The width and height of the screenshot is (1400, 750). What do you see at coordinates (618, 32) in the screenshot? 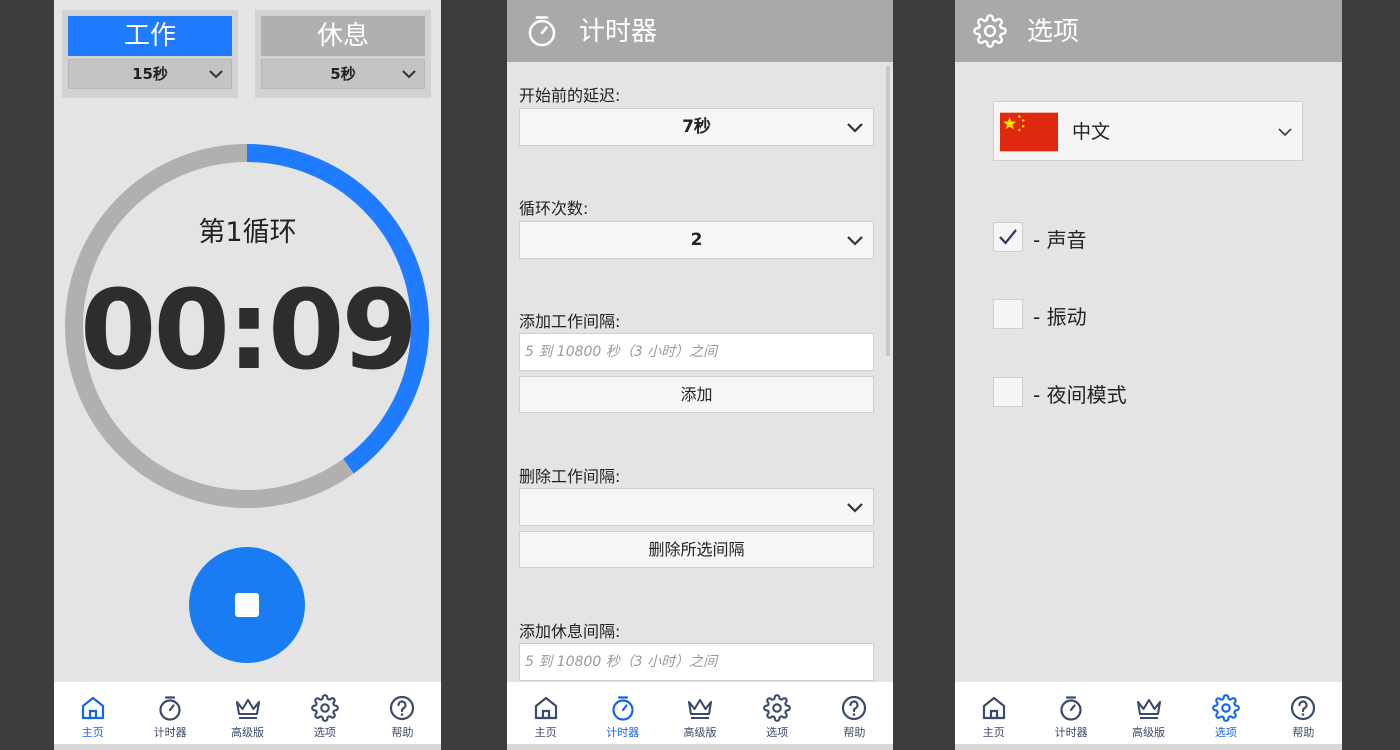
I see `page-title: 计时器` at bounding box center [618, 32].